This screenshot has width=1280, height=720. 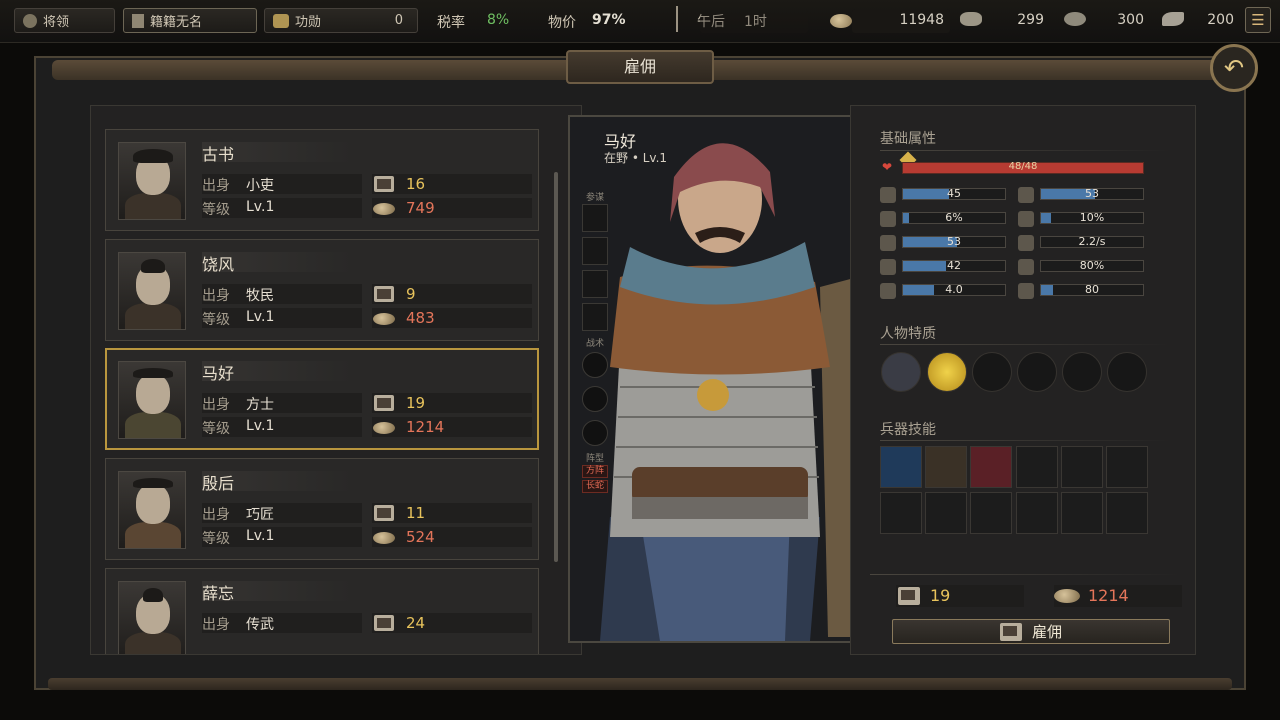 I want to click on stat-value: 42, so click(x=954, y=265).